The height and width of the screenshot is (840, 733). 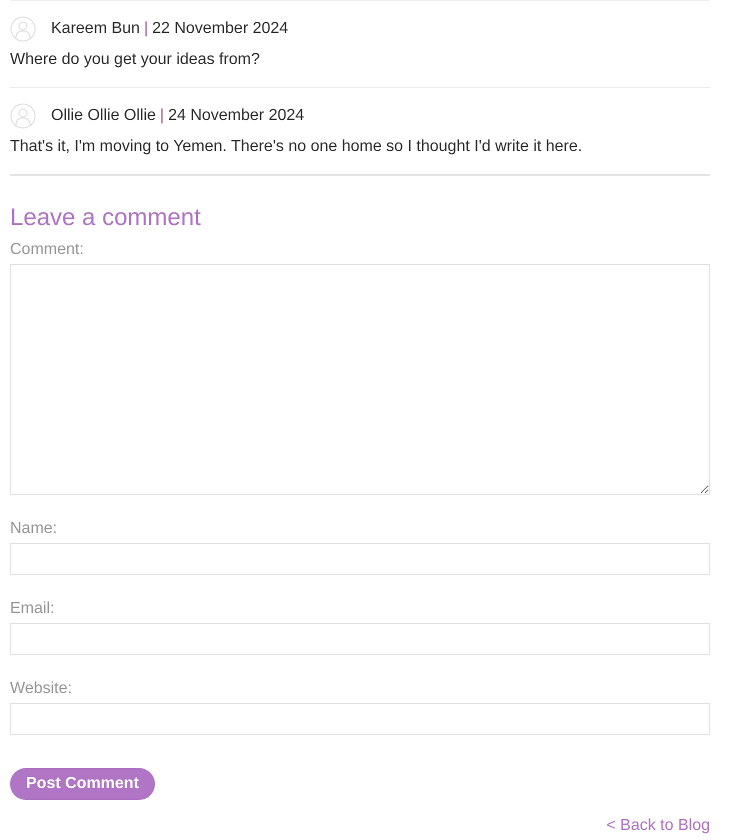 I want to click on comment-author: Kareem Bun, so click(x=95, y=29).